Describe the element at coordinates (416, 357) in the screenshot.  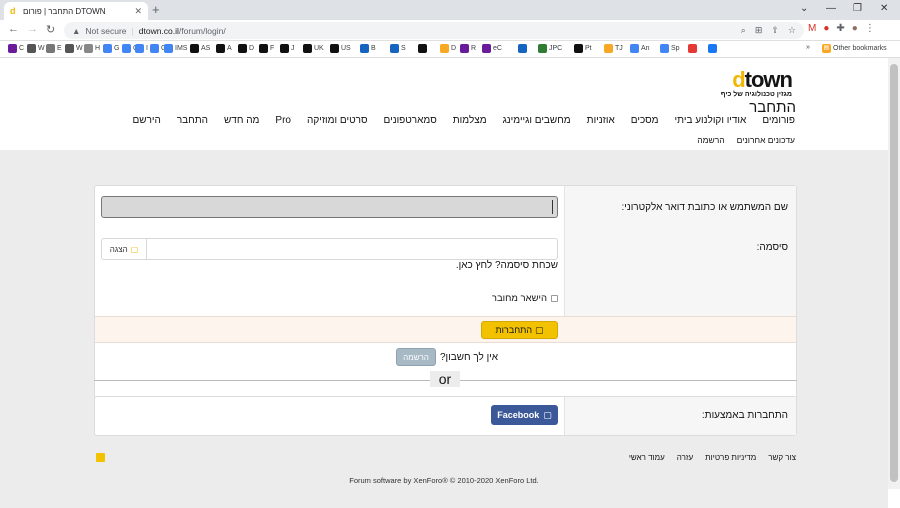
I see `register-button: הרשמה` at that location.